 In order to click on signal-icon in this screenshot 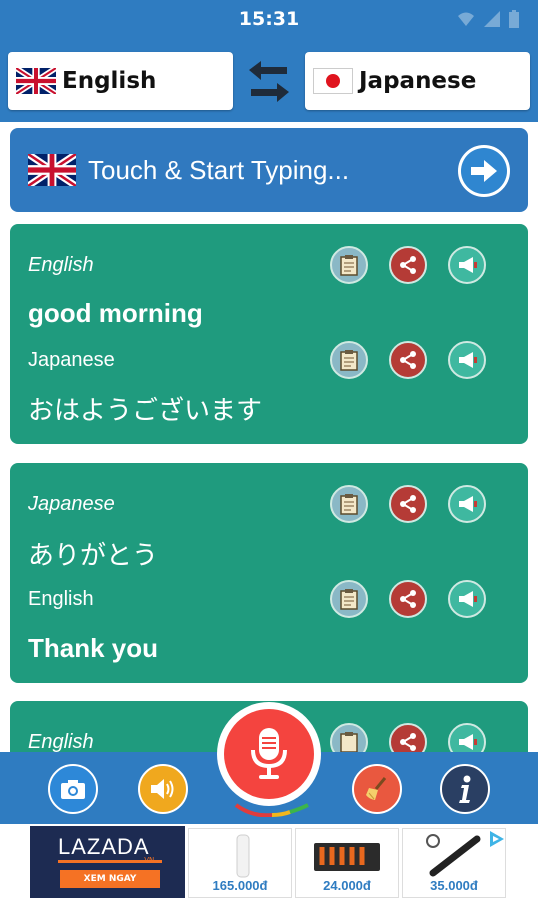, I will do `click(492, 19)`.